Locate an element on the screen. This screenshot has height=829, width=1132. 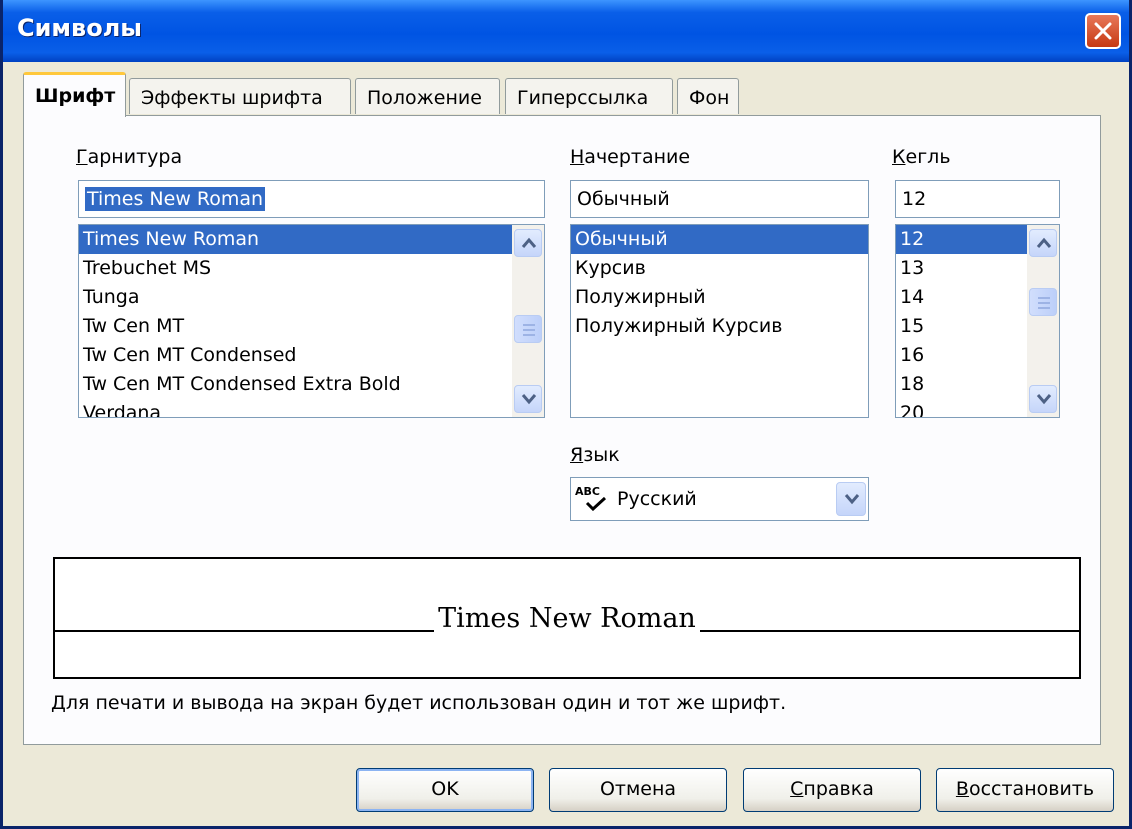
list-item: Trebuchet MS is located at coordinates (311, 268).